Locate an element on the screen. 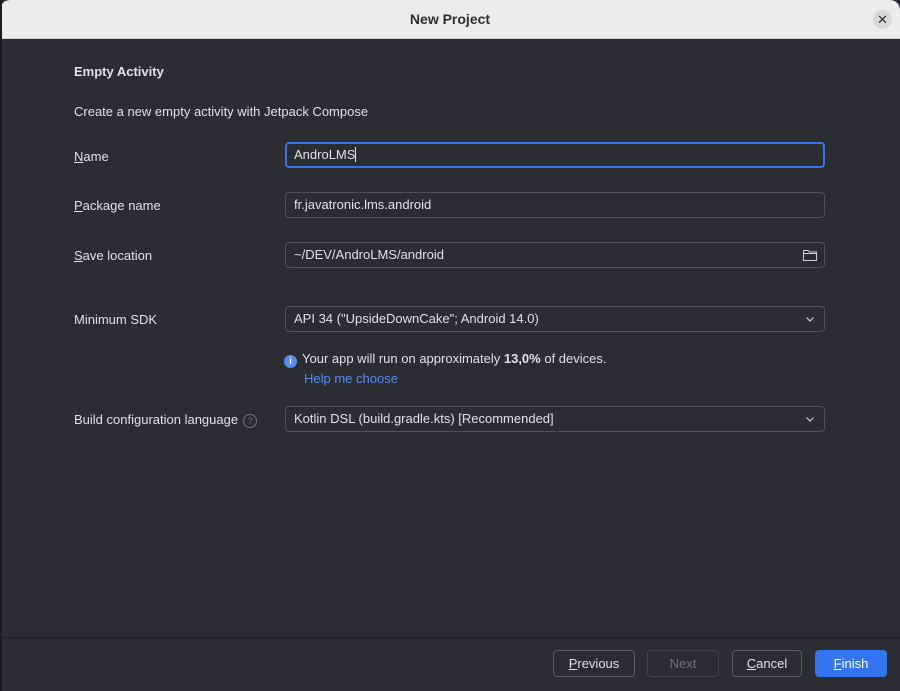 This screenshot has height=691, width=900. window-edge is located at coordinates (1, 345).